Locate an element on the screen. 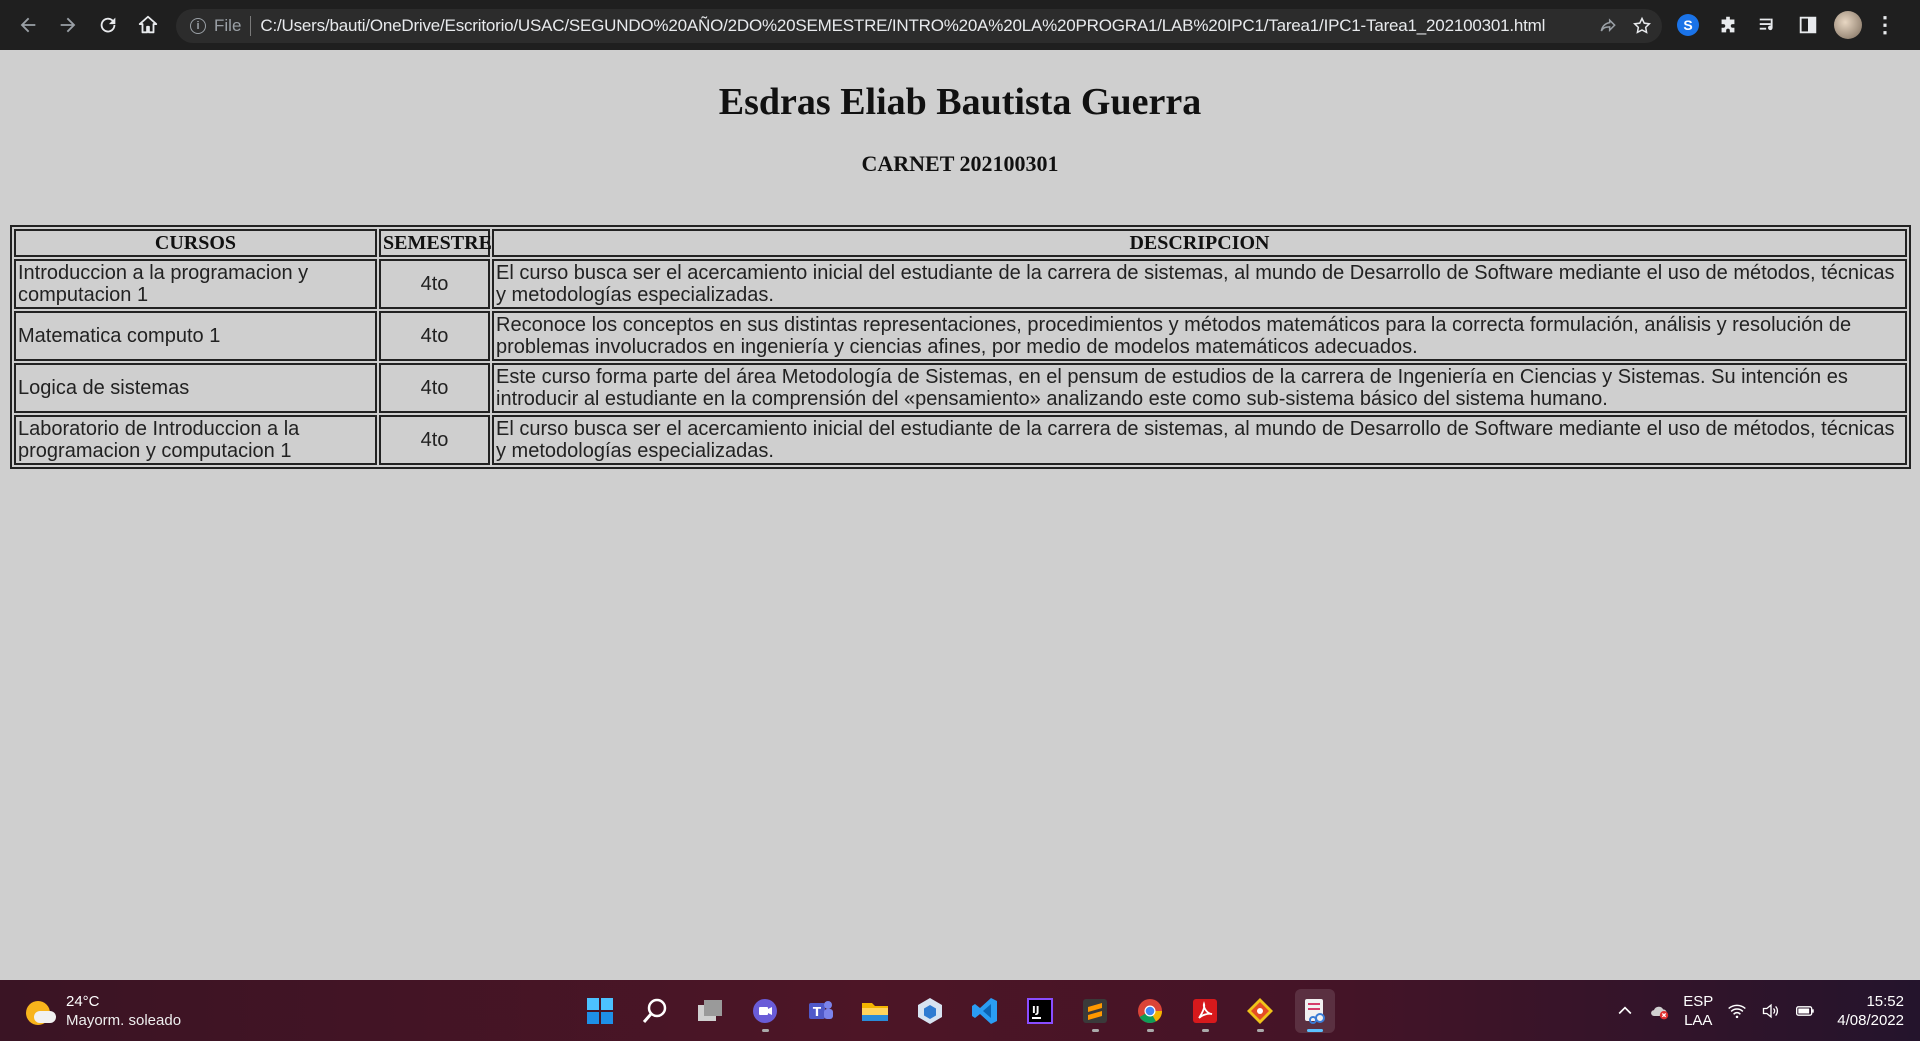 The image size is (1920, 1041). git-icon is located at coordinates (1260, 1011).